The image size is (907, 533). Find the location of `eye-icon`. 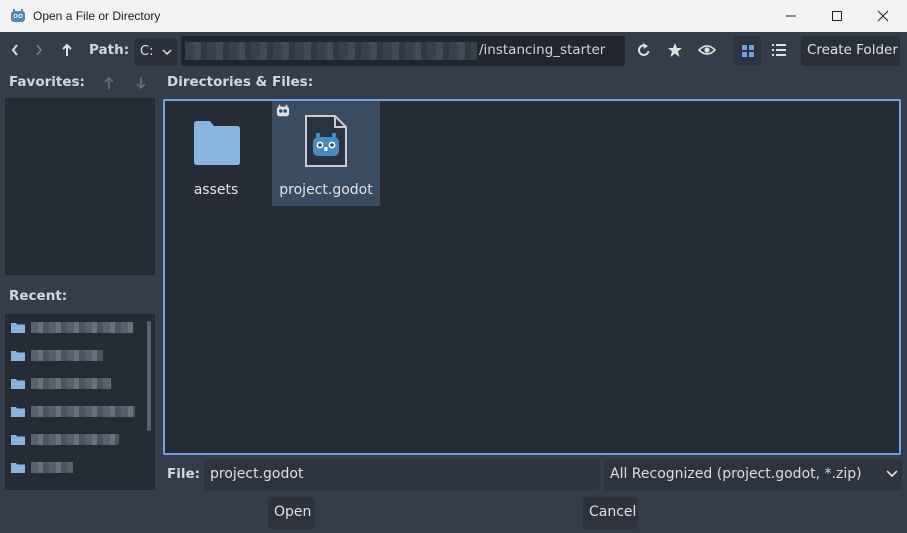

eye-icon is located at coordinates (707, 50).